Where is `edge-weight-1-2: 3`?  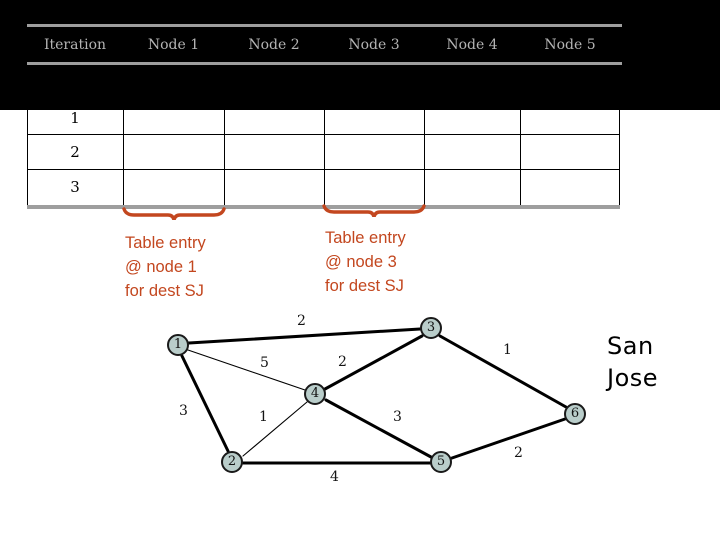 edge-weight-1-2: 3 is located at coordinates (183, 411).